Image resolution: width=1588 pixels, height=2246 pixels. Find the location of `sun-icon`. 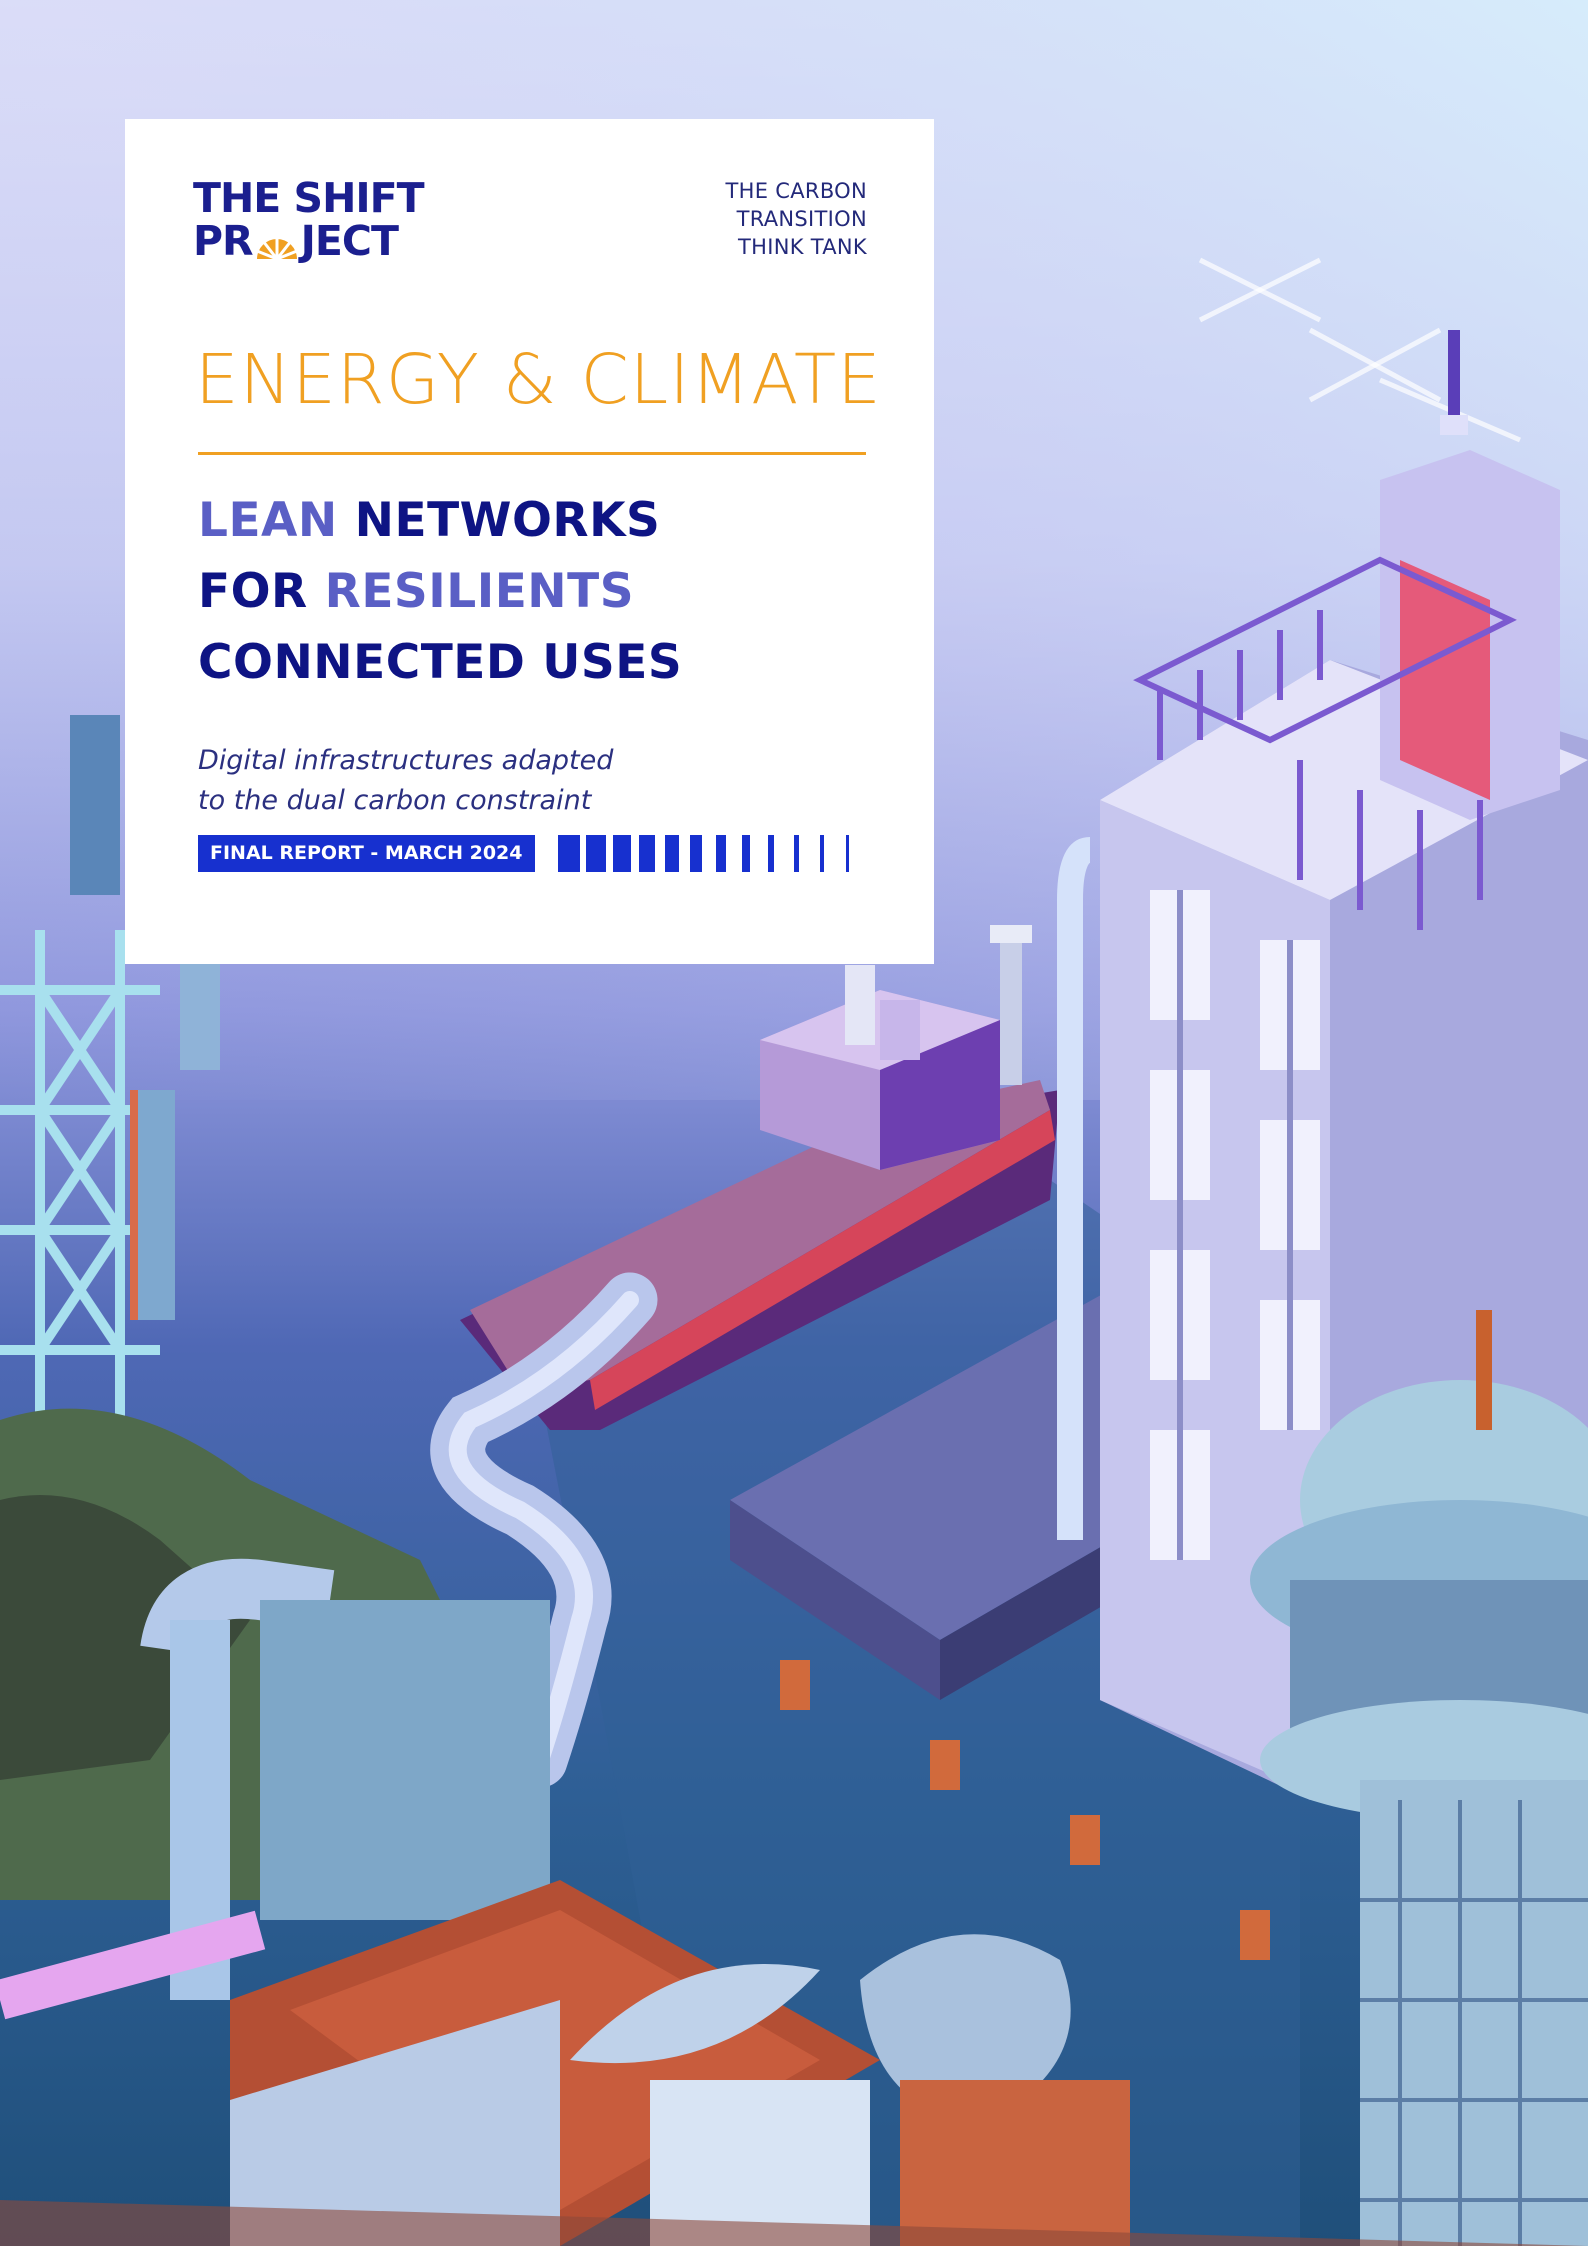

sun-icon is located at coordinates (277, 247).